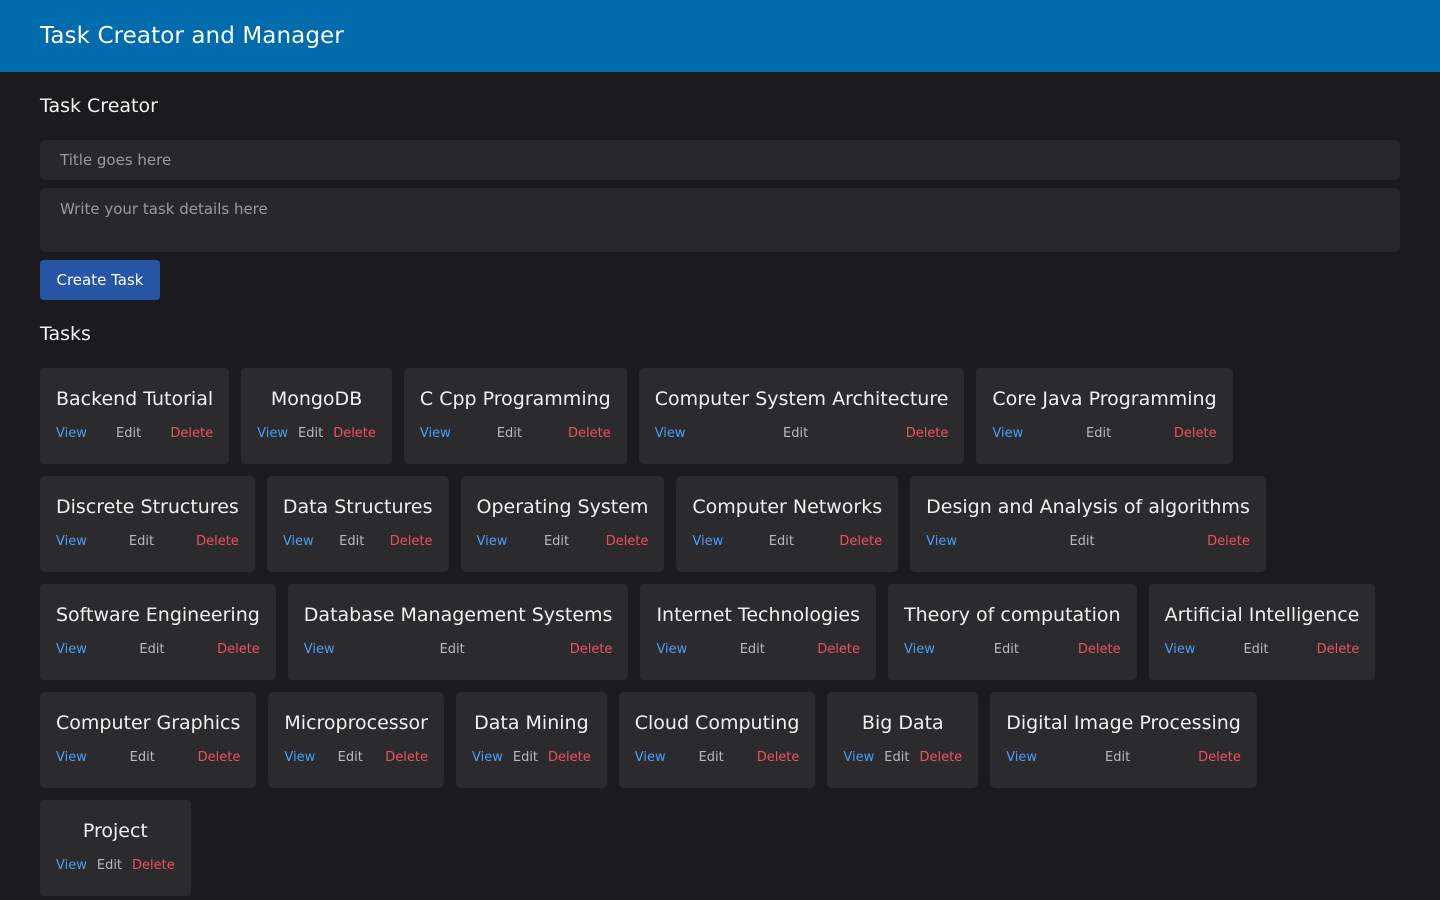 This screenshot has width=1440, height=900. Describe the element at coordinates (720, 220) in the screenshot. I see `task-details-input` at that location.